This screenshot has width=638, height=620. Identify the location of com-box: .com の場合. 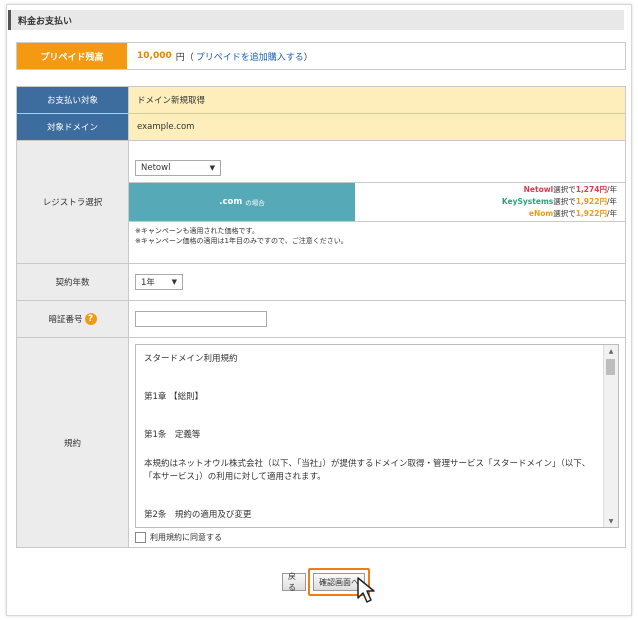
(242, 202).